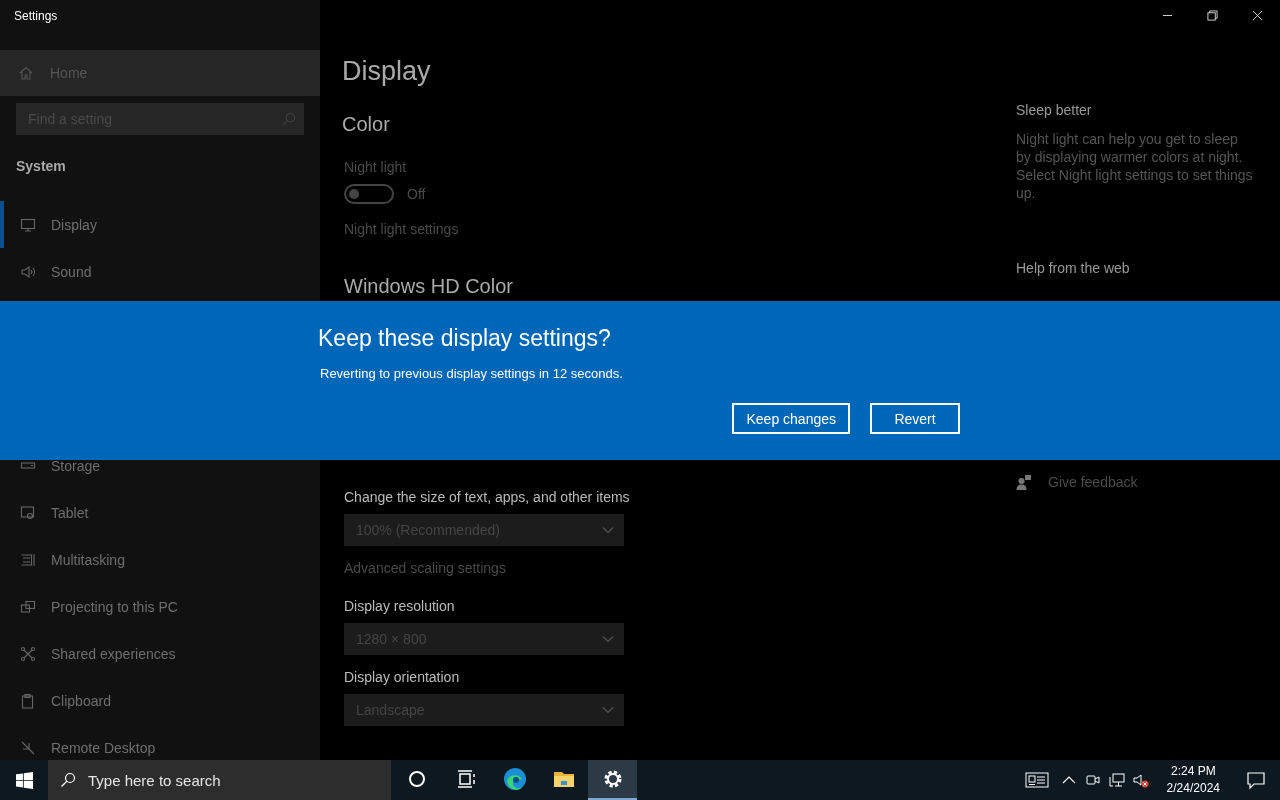 This screenshot has height=800, width=1280. Describe the element at coordinates (28, 700) in the screenshot. I see `clipboard-icon` at that location.